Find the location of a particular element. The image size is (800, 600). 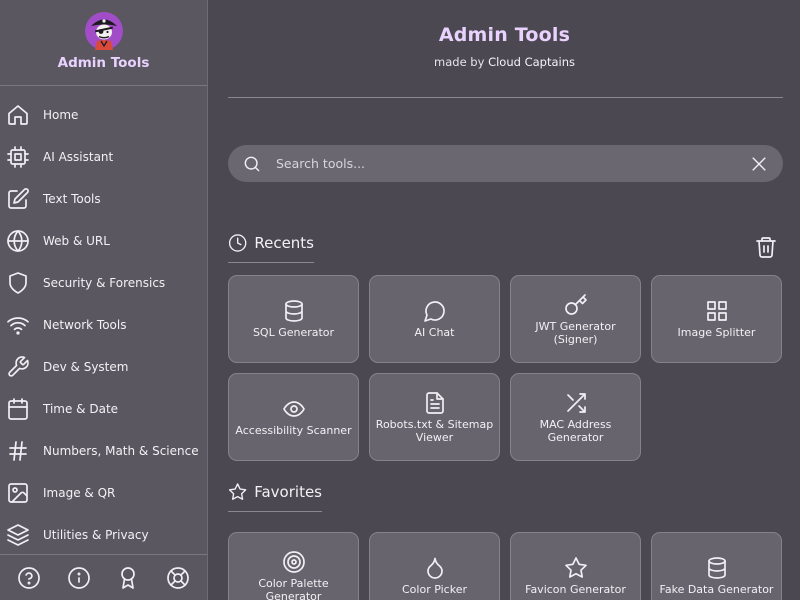

tool-card-color-picker: Color Picker is located at coordinates (434, 566).